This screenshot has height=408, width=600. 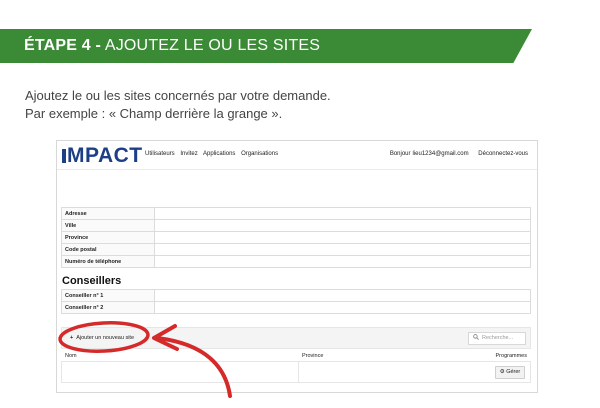 What do you see at coordinates (259, 154) in the screenshot?
I see `nav-organisations: Organisations` at bounding box center [259, 154].